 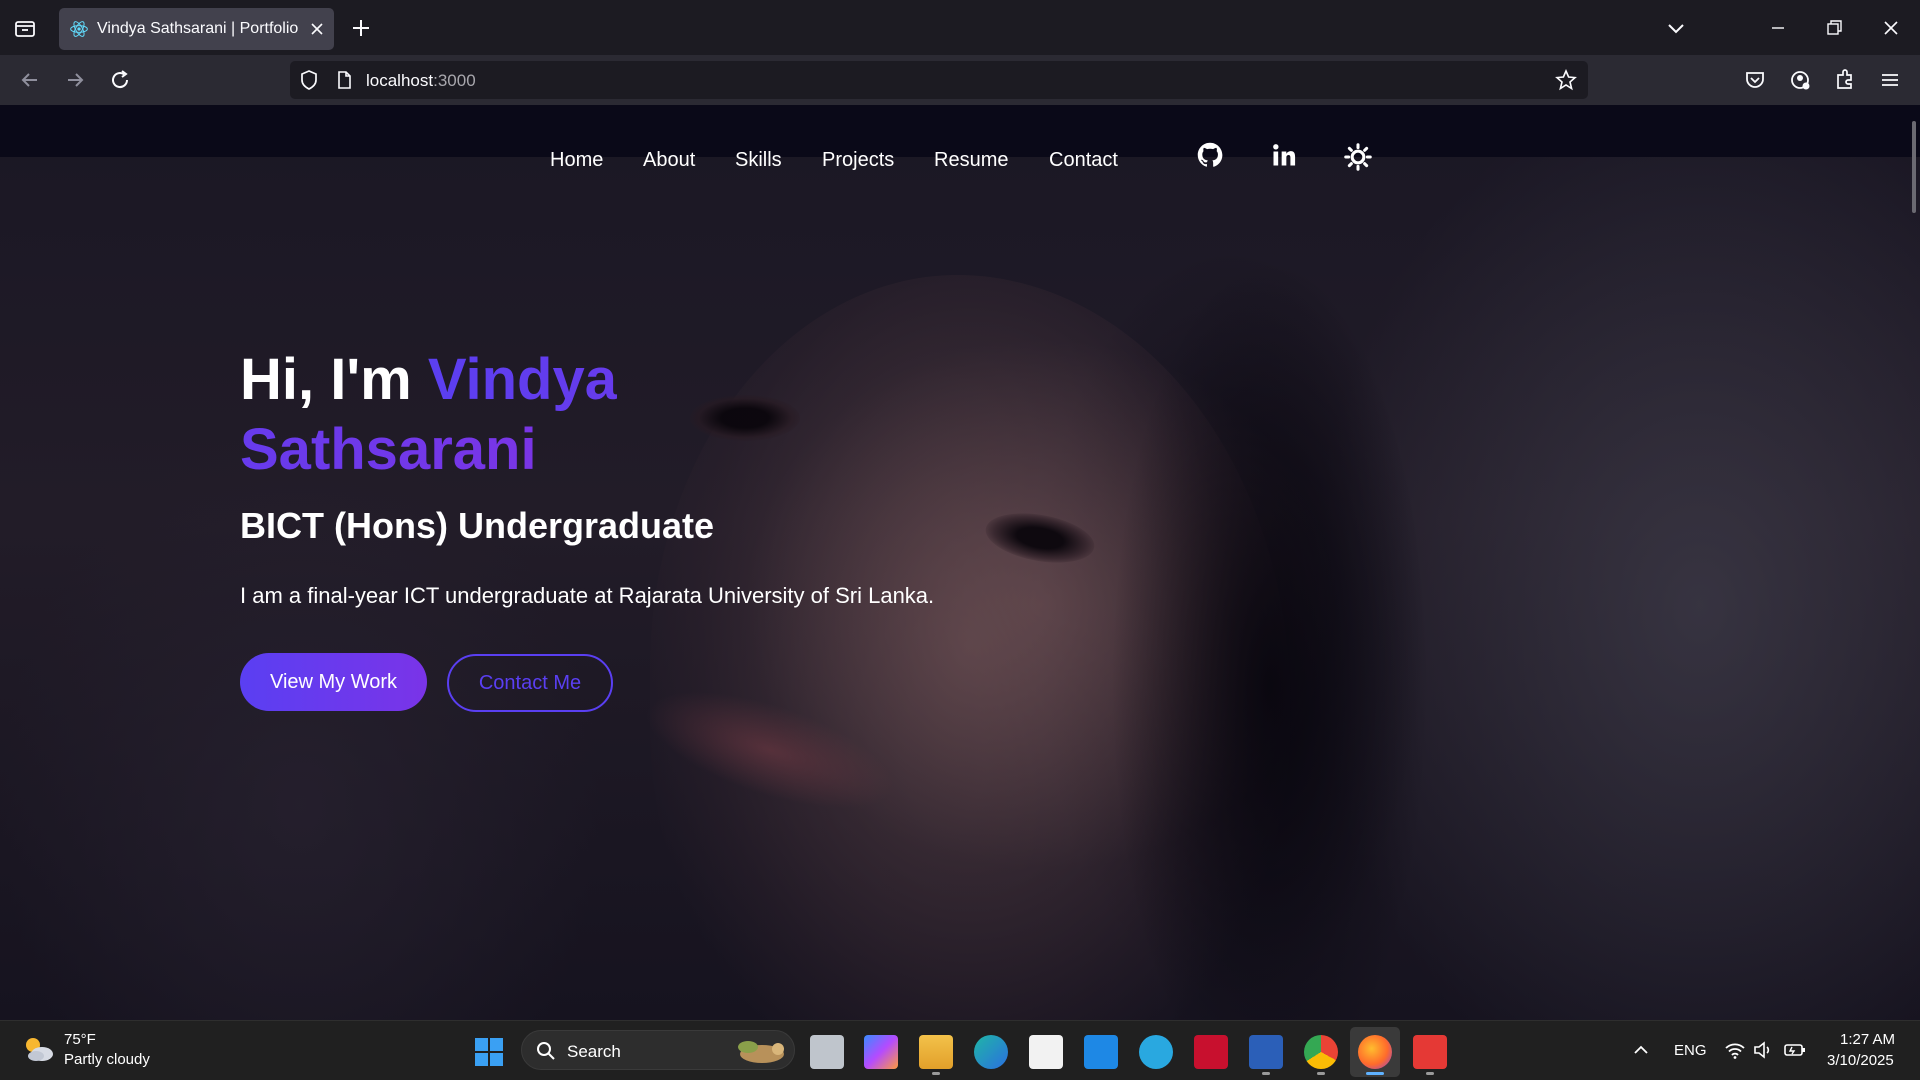 I want to click on file-explorer-running-indicator, so click(x=936, y=1073).